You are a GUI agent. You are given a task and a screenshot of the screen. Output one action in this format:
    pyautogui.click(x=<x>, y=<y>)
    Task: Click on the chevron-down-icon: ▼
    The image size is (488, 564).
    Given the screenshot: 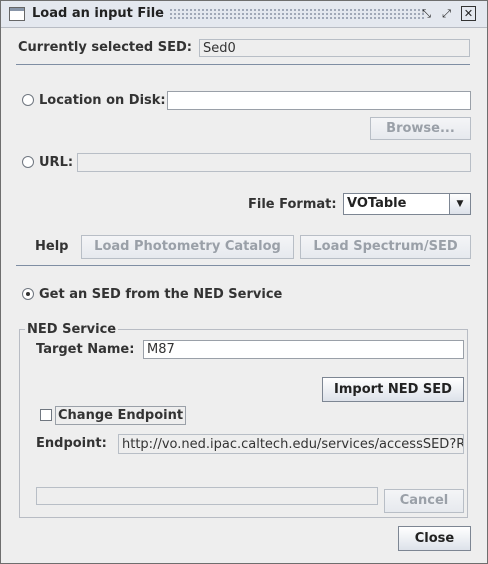 What is the action you would take?
    pyautogui.click(x=459, y=204)
    